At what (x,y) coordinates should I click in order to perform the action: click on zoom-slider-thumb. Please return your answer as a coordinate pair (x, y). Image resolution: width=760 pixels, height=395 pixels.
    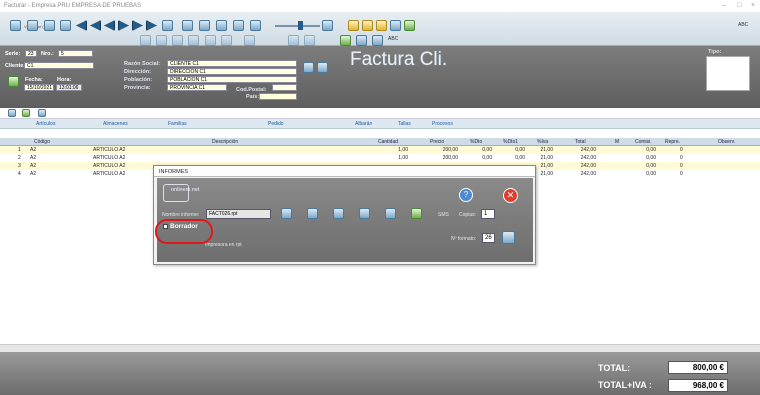
    Looking at the image, I should click on (300, 25).